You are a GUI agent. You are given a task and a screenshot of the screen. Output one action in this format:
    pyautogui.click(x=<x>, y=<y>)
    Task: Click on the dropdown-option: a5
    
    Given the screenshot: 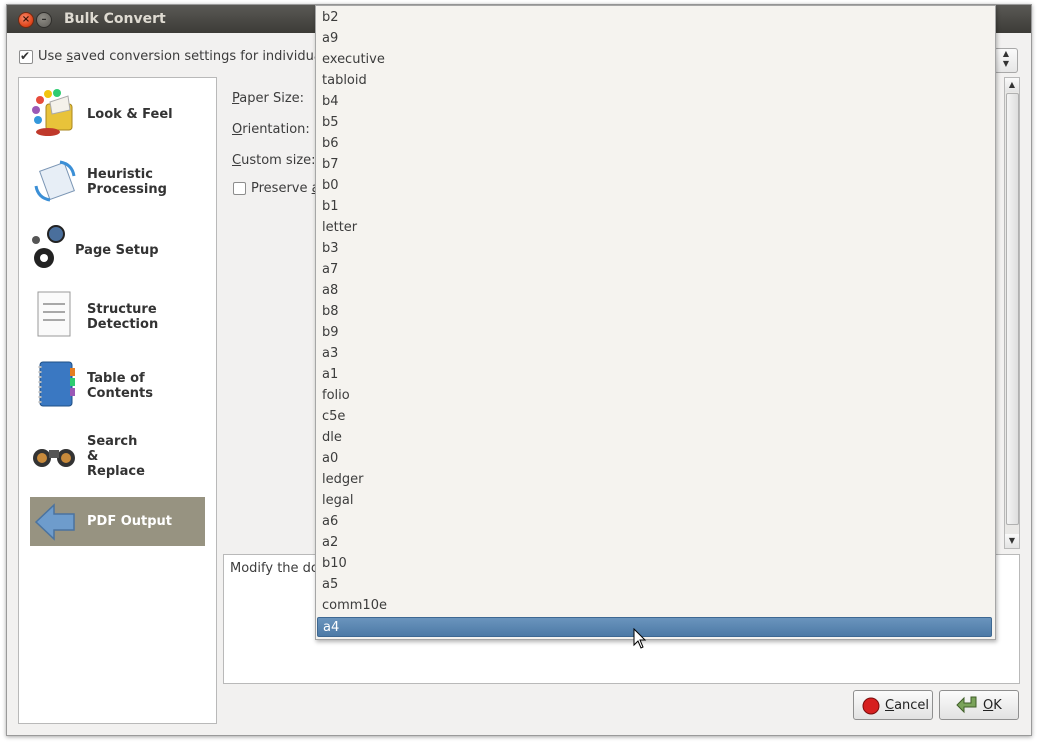 What is the action you would take?
    pyautogui.click(x=654, y=585)
    